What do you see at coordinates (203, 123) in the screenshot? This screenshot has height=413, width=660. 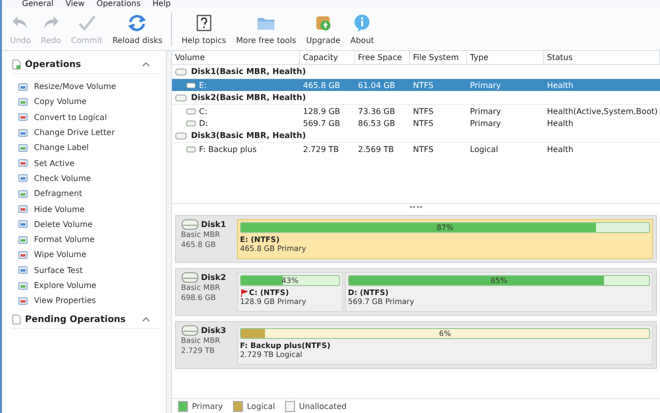 I see `table-cell: D:` at bounding box center [203, 123].